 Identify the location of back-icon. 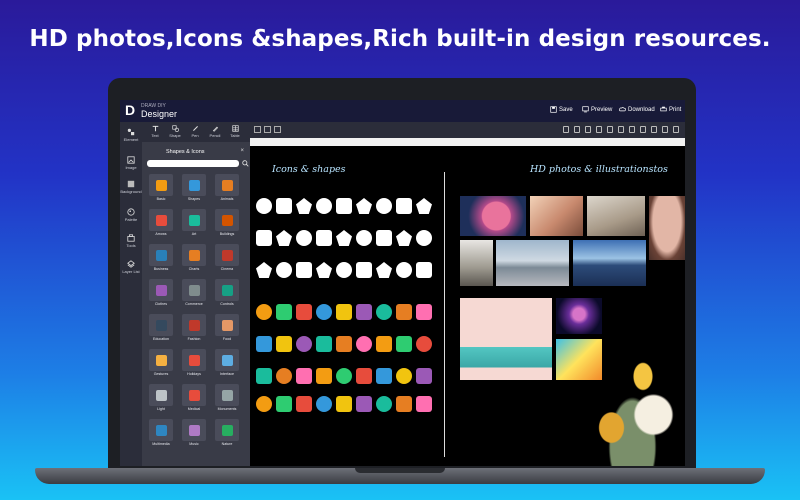
(632, 129).